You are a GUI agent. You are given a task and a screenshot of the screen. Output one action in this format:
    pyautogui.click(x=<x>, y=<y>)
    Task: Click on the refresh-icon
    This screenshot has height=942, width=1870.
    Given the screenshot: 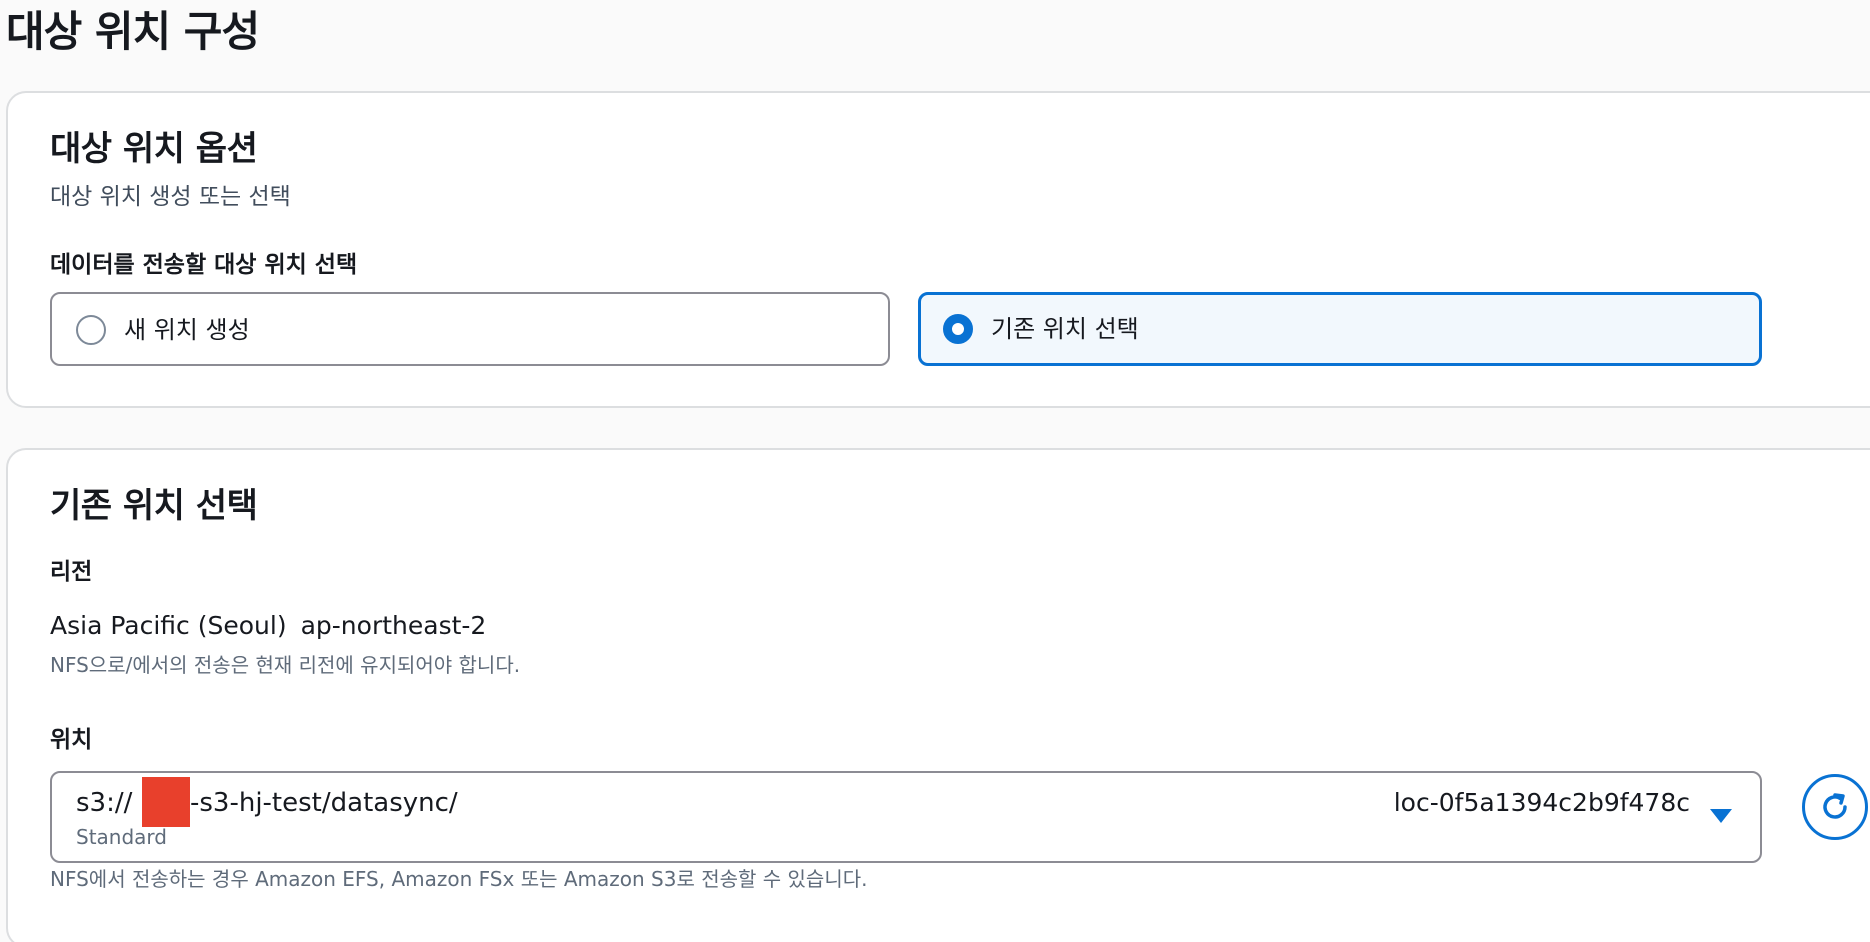 What is the action you would take?
    pyautogui.click(x=1835, y=806)
    